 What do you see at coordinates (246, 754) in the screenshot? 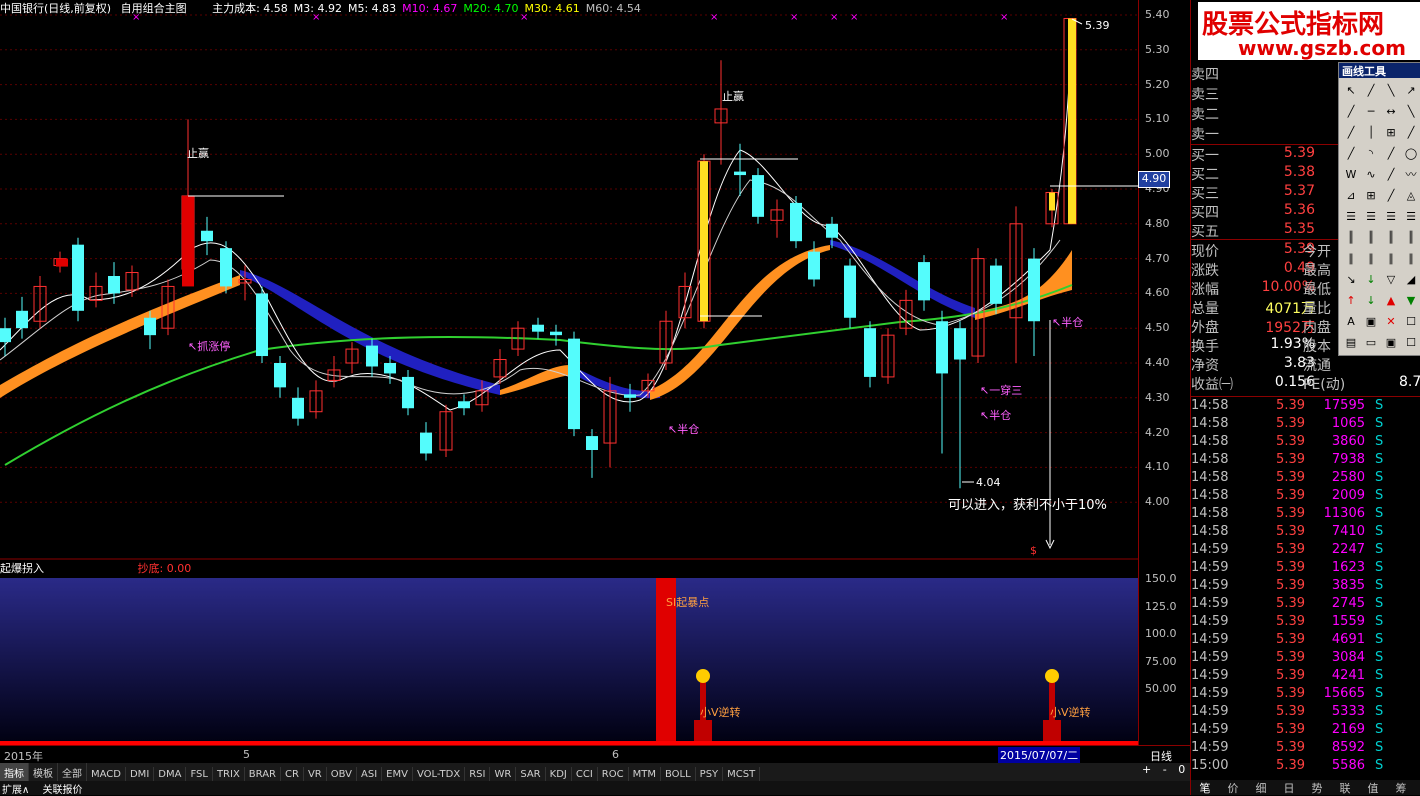
I see `date-month-5: 5` at bounding box center [246, 754].